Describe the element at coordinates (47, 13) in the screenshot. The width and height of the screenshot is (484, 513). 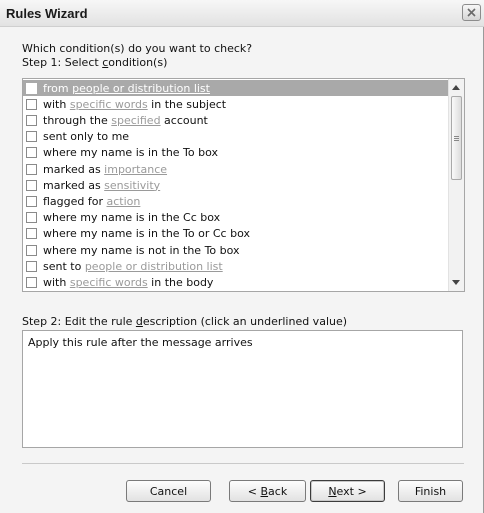
I see `window-title: Rules Wizard` at that location.